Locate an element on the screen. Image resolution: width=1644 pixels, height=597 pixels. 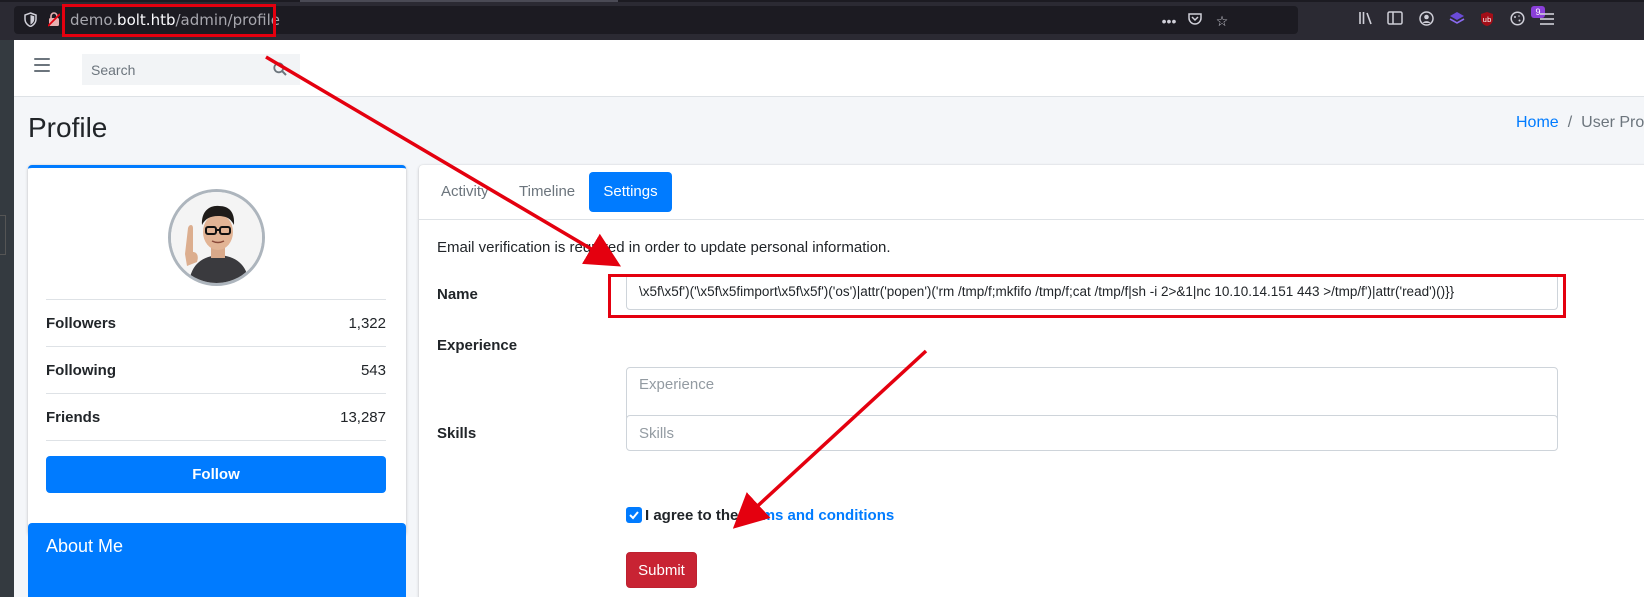
insecure-lock-icon is located at coordinates (54, 20).